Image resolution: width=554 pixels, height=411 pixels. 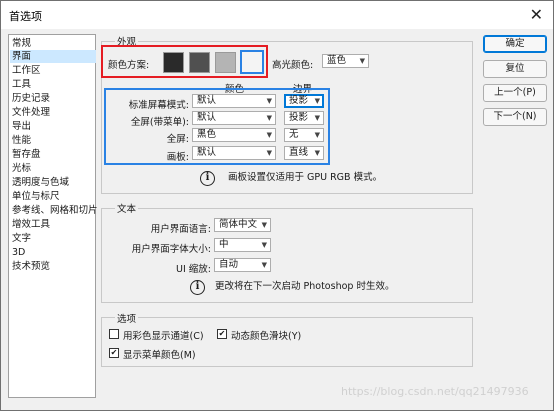 I want to click on sidebar-item-units-rulers: 单位与标尺, so click(x=36, y=196).